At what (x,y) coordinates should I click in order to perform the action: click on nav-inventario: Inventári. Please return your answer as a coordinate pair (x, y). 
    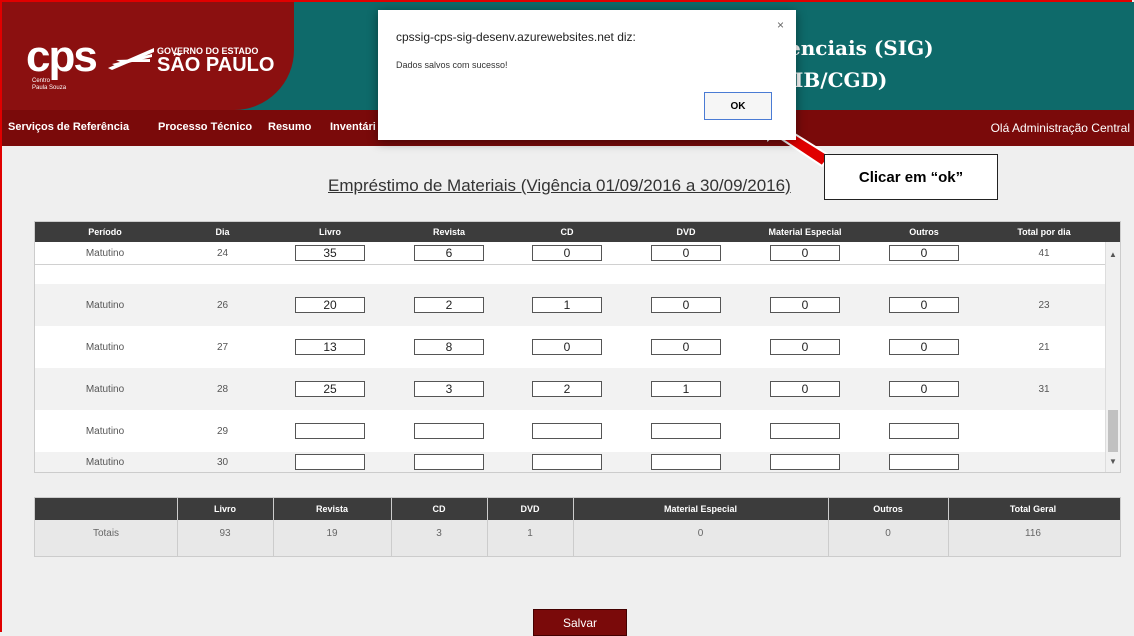
    Looking at the image, I should click on (353, 127).